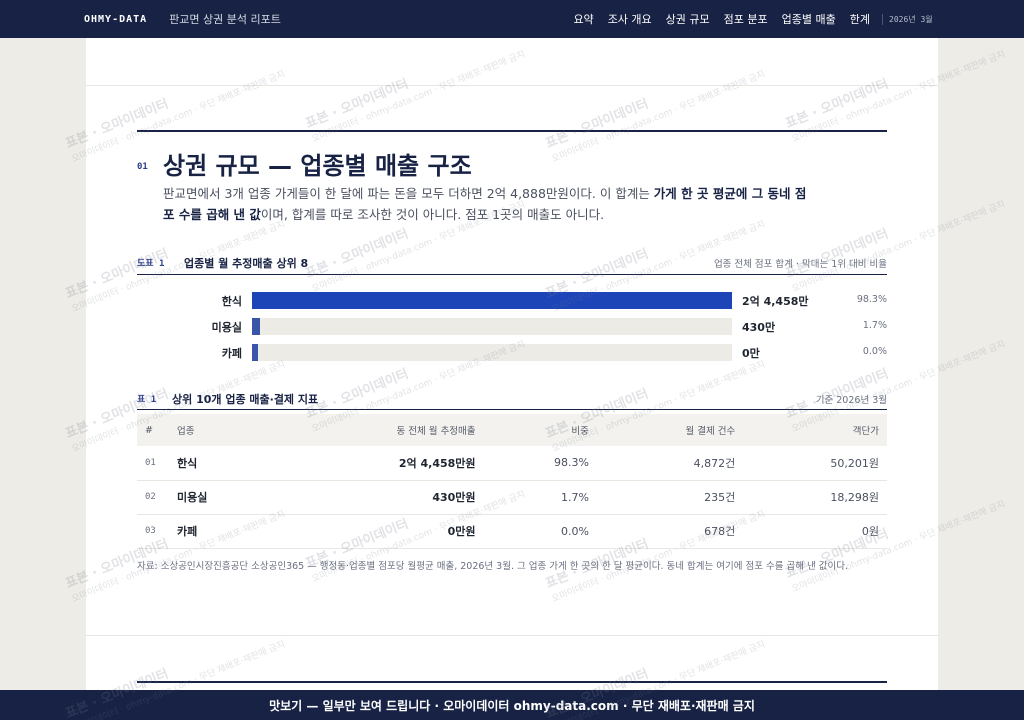  Describe the element at coordinates (461, 531) in the screenshot. I see `cell-sales: 0만원` at that location.